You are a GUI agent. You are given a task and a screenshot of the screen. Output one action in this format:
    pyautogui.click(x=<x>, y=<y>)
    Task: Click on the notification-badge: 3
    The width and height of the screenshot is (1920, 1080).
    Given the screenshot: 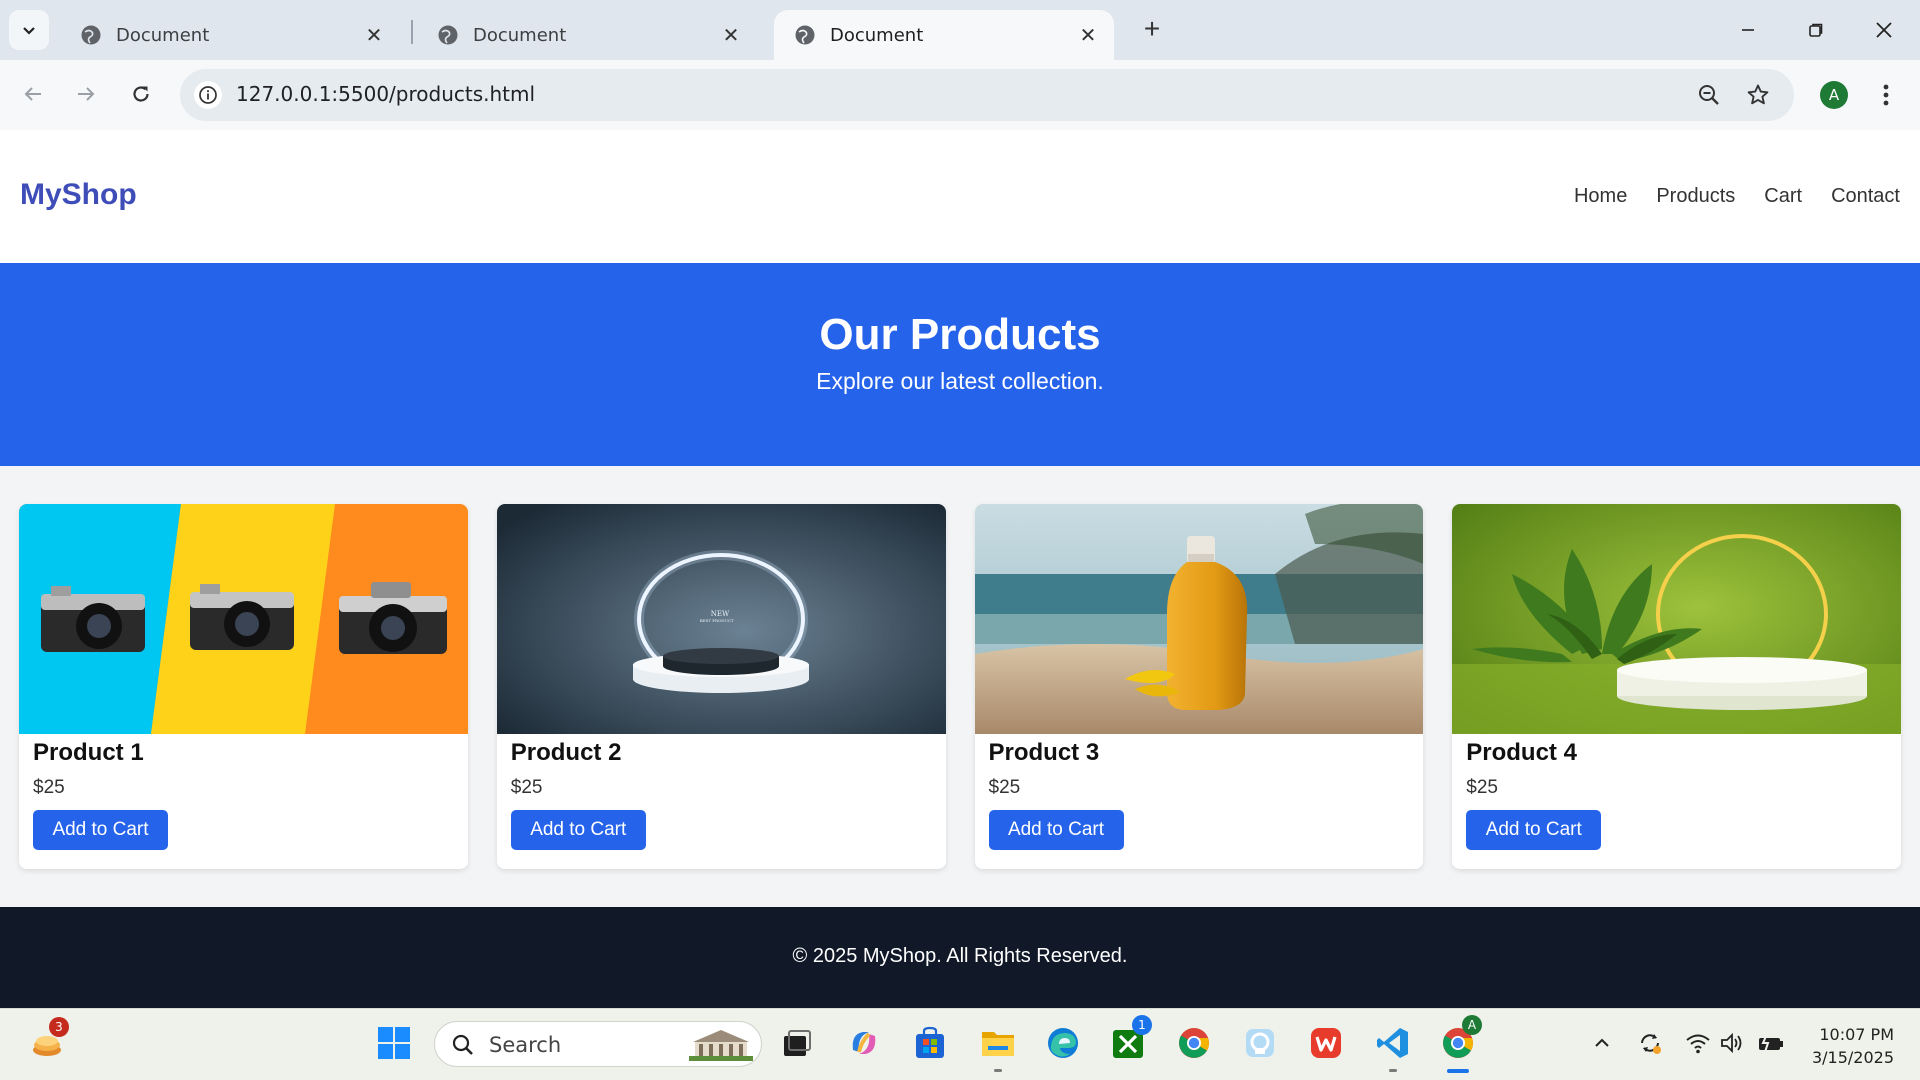 What is the action you would take?
    pyautogui.click(x=59, y=1027)
    